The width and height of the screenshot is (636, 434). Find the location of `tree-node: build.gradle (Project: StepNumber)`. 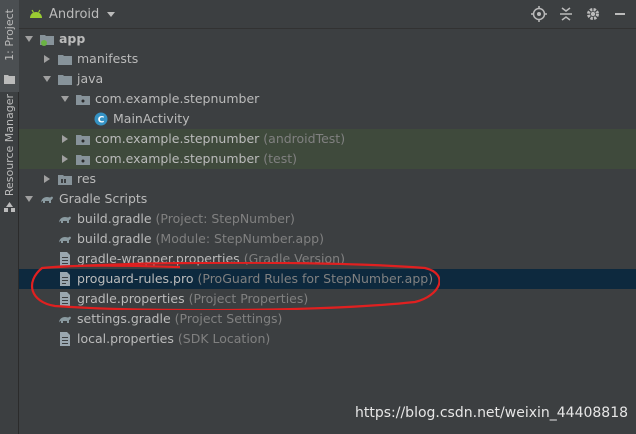

tree-node: build.gradle (Project: StepNumber) is located at coordinates (327, 219).